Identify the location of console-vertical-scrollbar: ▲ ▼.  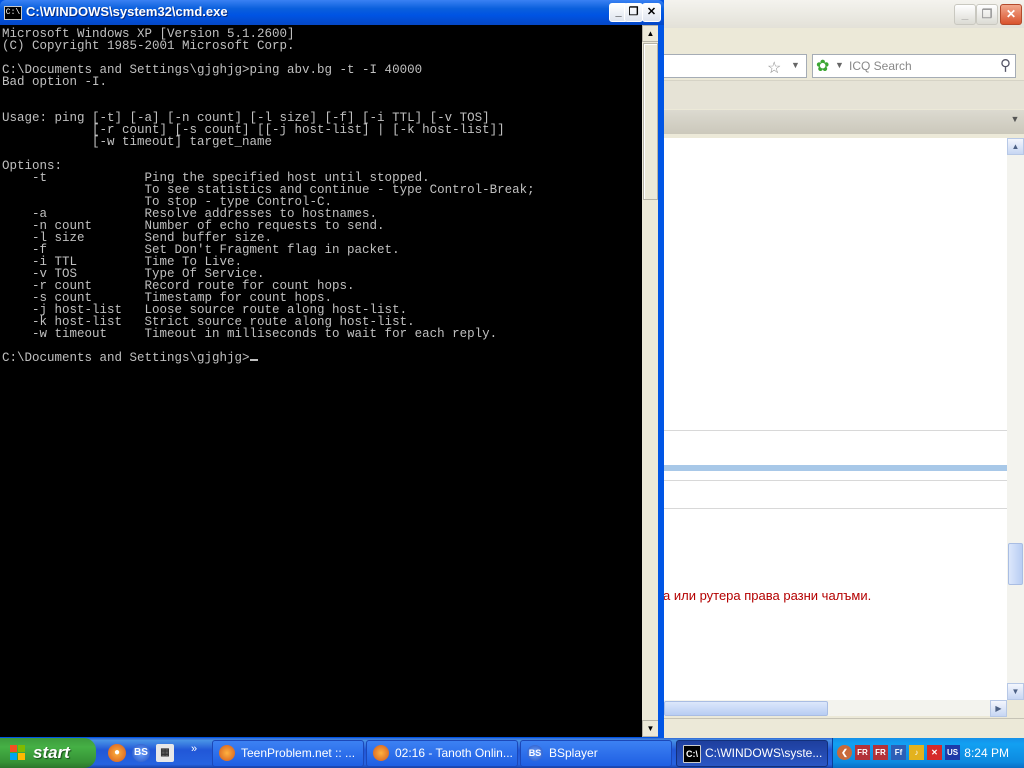
(650, 381).